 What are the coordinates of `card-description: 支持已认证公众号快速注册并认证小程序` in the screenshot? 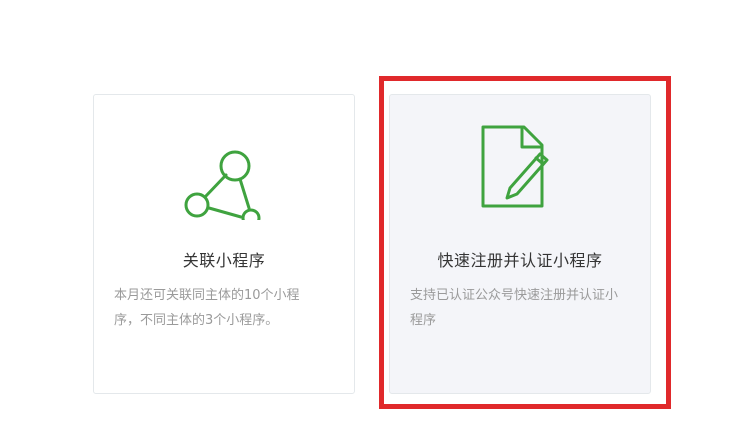 It's located at (514, 308).